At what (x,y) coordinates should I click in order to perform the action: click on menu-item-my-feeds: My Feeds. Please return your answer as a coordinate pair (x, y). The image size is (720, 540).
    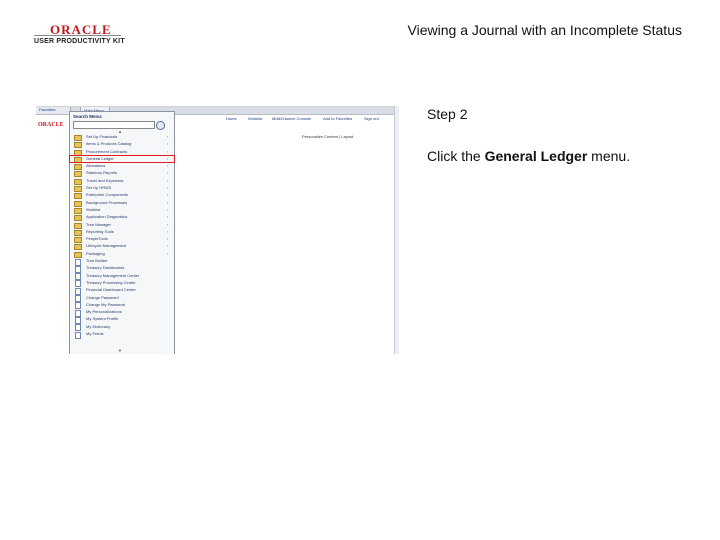
    Looking at the image, I should click on (122, 335).